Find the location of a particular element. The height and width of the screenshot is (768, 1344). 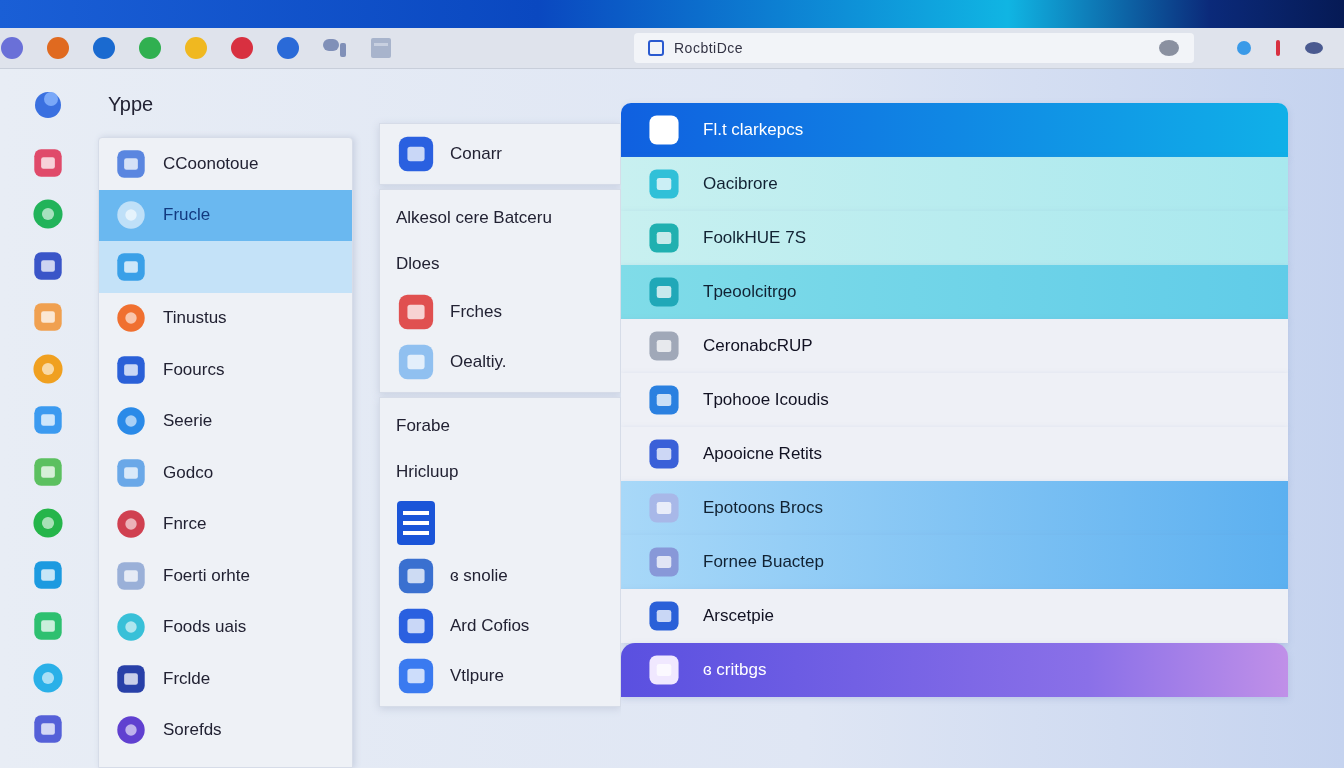

section-heading: Hricluup is located at coordinates (428, 472).